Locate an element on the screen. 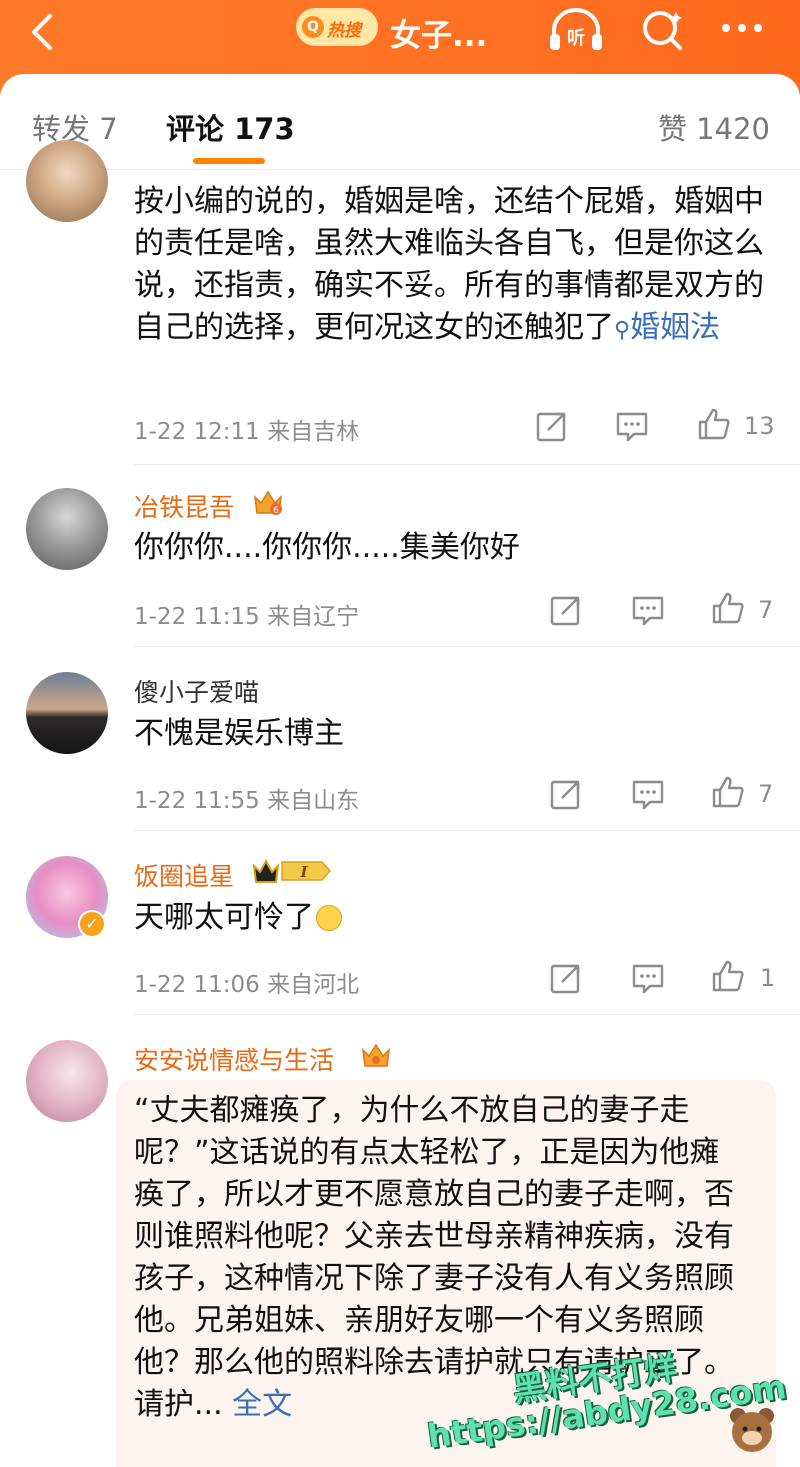 Image resolution: width=800 pixels, height=1467 pixels. listen-button: 听 is located at coordinates (576, 30).